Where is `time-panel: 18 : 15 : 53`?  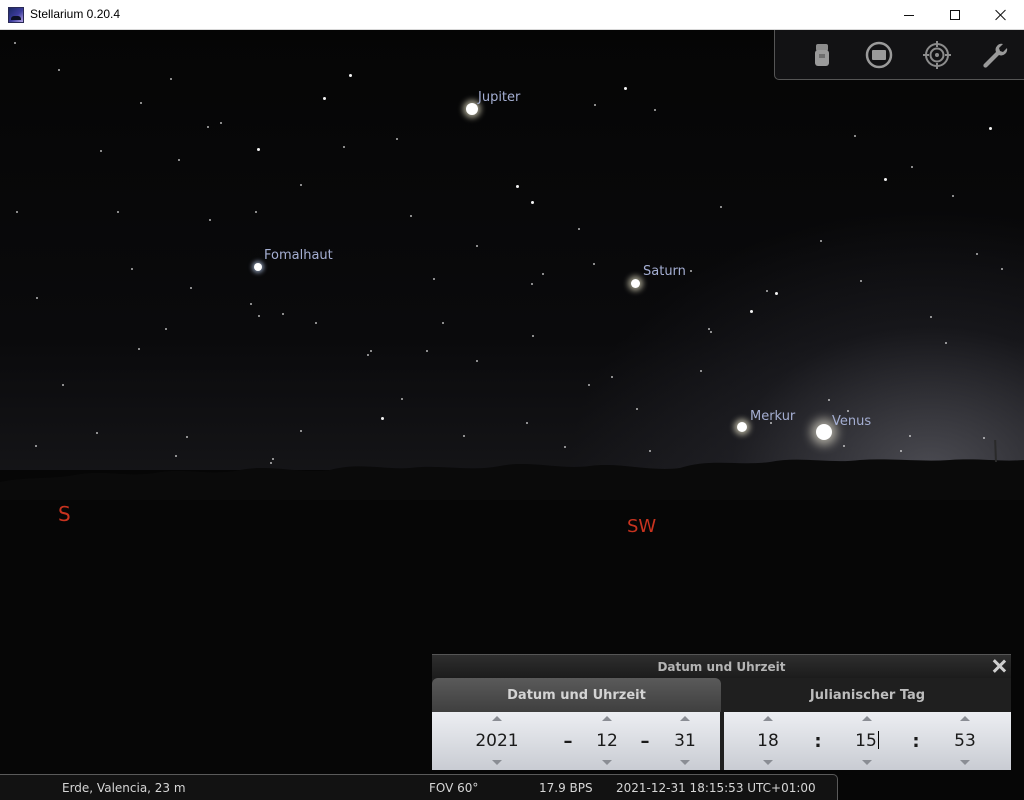
time-panel: 18 : 15 : 53 is located at coordinates (867, 741).